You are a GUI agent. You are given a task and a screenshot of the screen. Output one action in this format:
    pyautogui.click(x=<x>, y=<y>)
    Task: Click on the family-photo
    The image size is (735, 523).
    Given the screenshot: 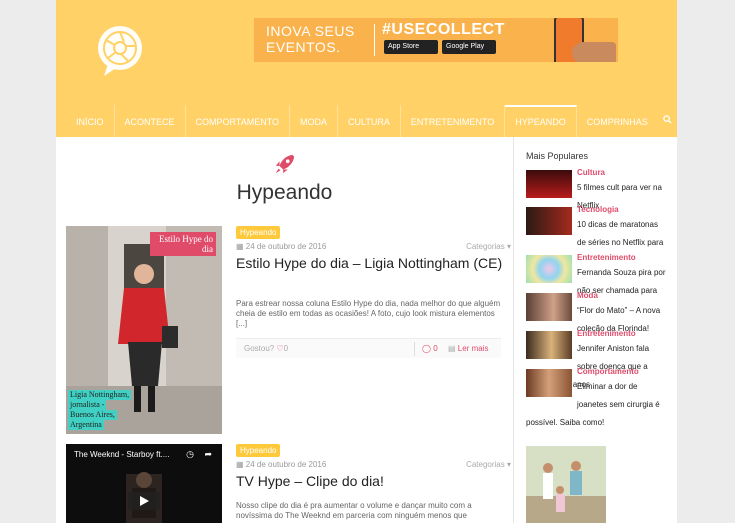 What is the action you would take?
    pyautogui.click(x=566, y=484)
    